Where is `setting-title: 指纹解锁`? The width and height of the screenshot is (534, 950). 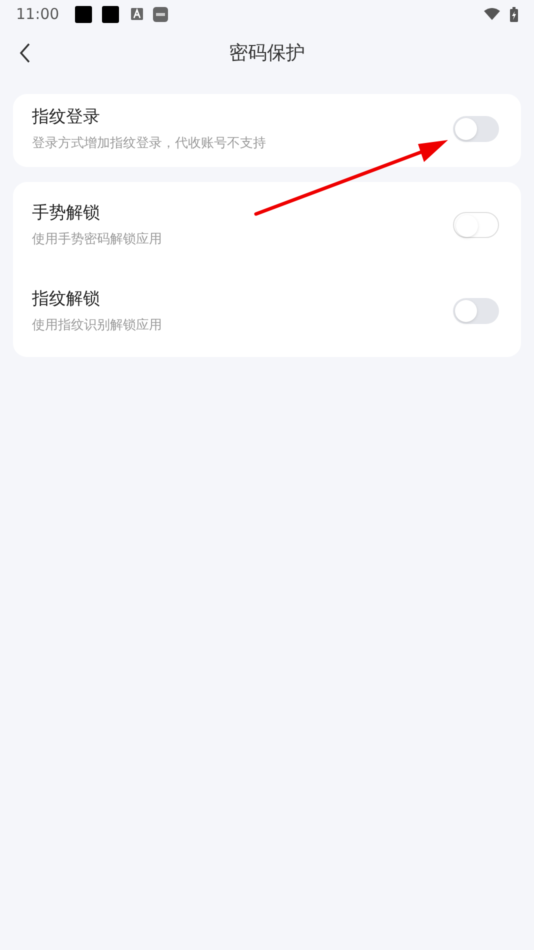 setting-title: 指纹解锁 is located at coordinates (66, 299).